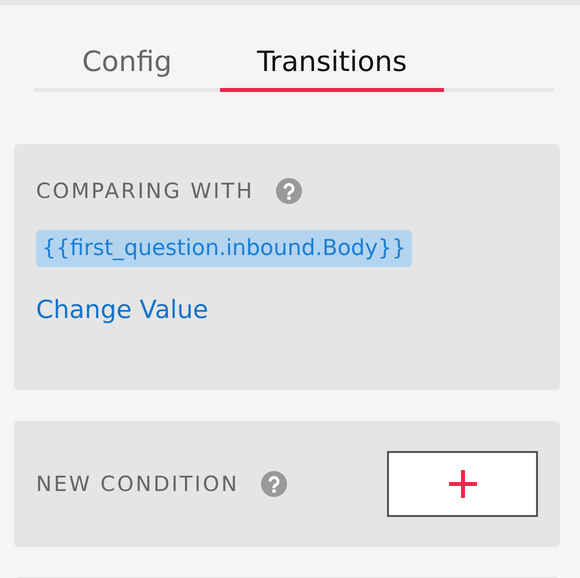  I want to click on tab: Config, so click(127, 65).